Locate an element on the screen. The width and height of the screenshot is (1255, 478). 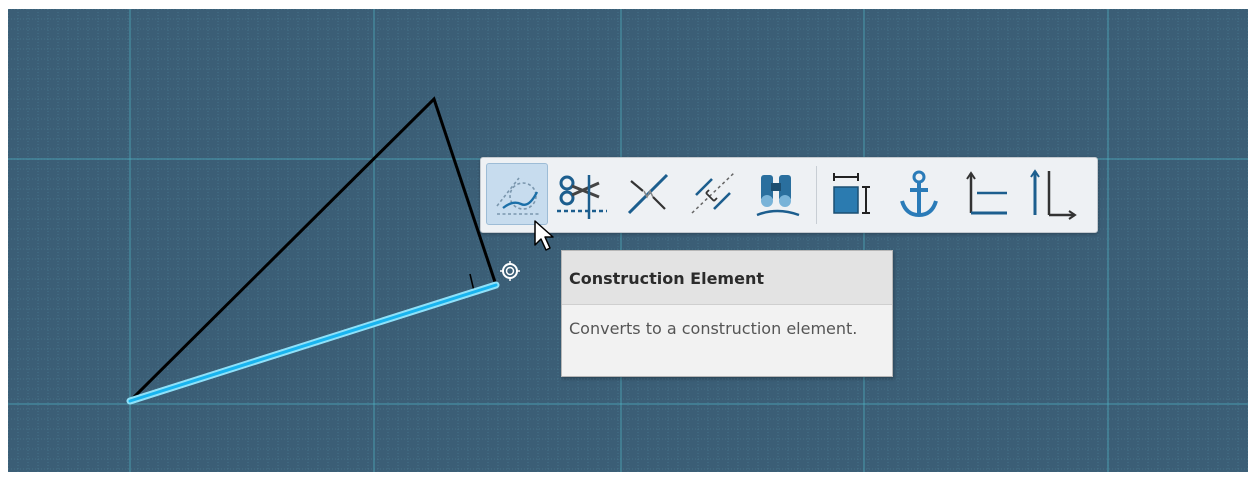
construction-element-icon is located at coordinates (517, 196).